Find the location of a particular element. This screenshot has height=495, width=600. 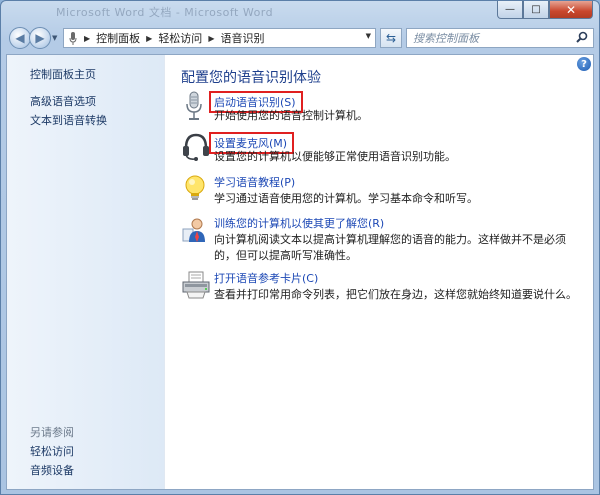

maximize-button: □ is located at coordinates (536, 10).